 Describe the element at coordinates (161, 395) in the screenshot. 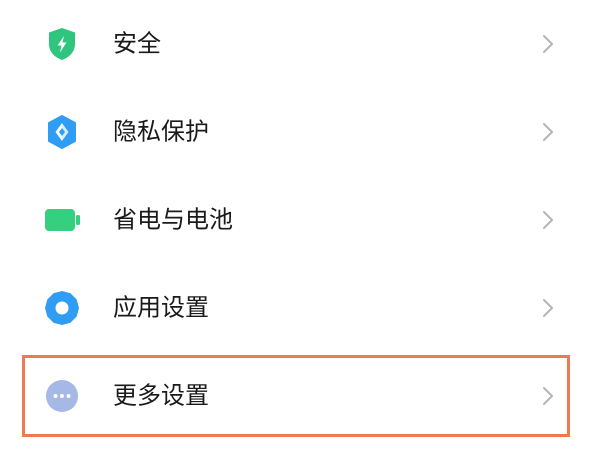

I see `settings-item-label: 更多设置` at that location.